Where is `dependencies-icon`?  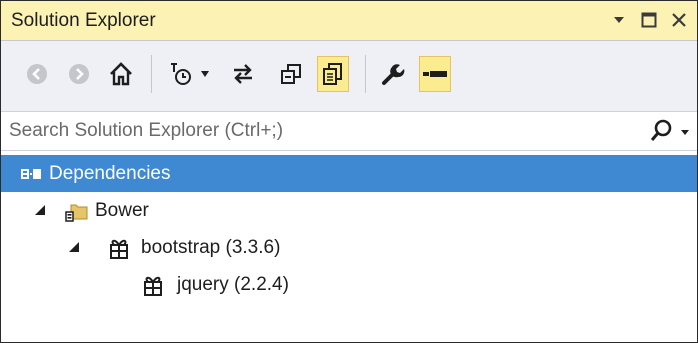 dependencies-icon is located at coordinates (31, 174).